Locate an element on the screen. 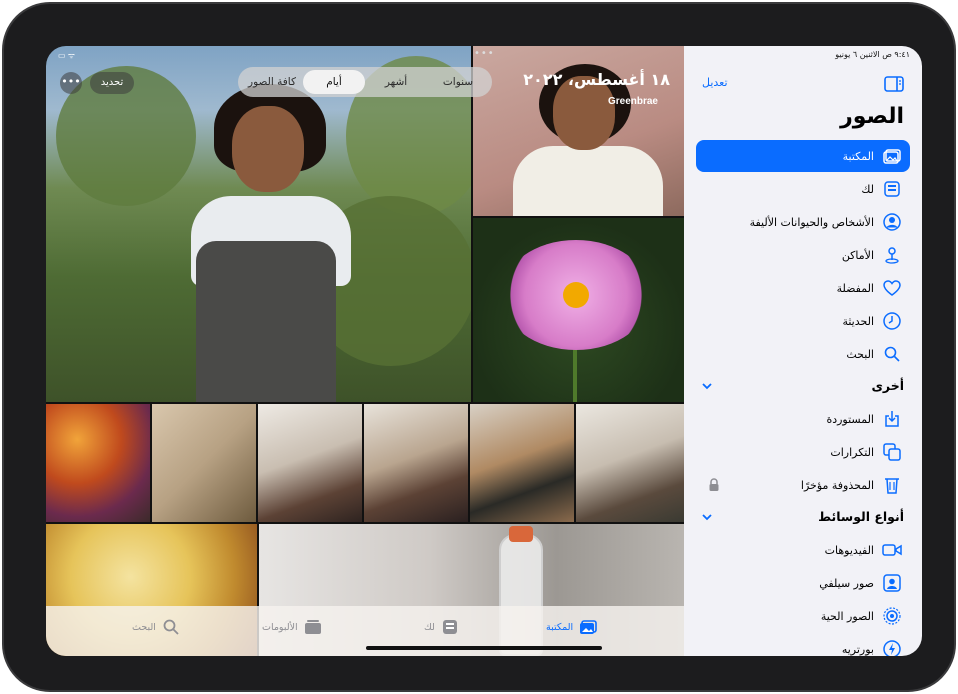  sidebar-item-label: الصور الحية is located at coordinates (847, 616).